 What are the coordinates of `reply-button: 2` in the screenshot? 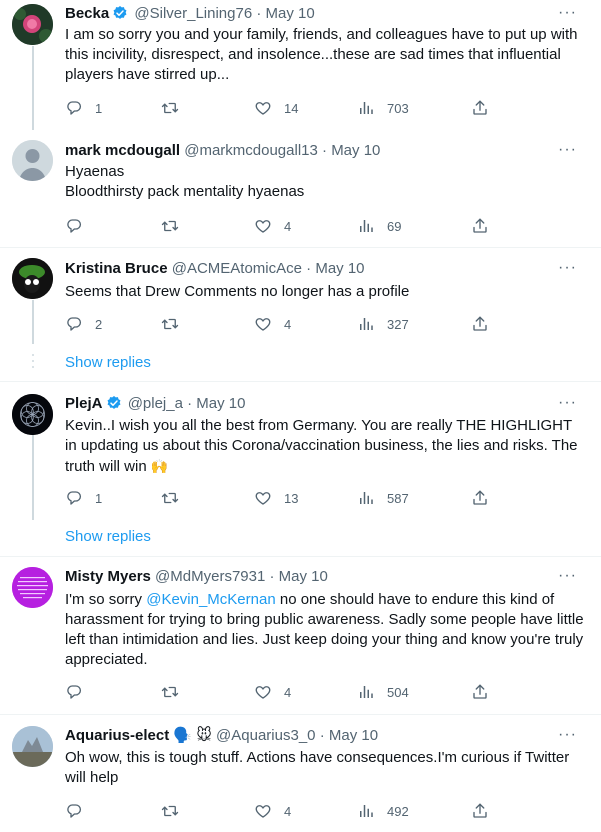 It's located at (83, 324).